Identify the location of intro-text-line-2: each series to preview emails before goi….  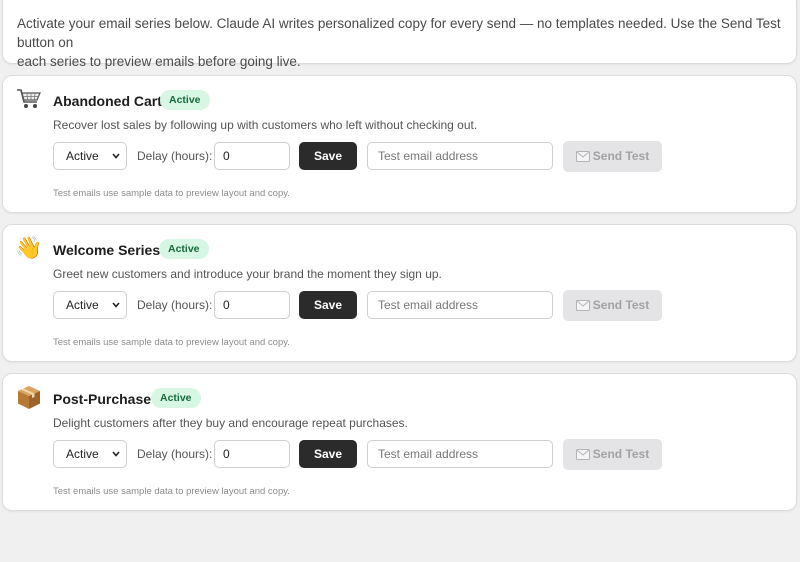
(159, 61).